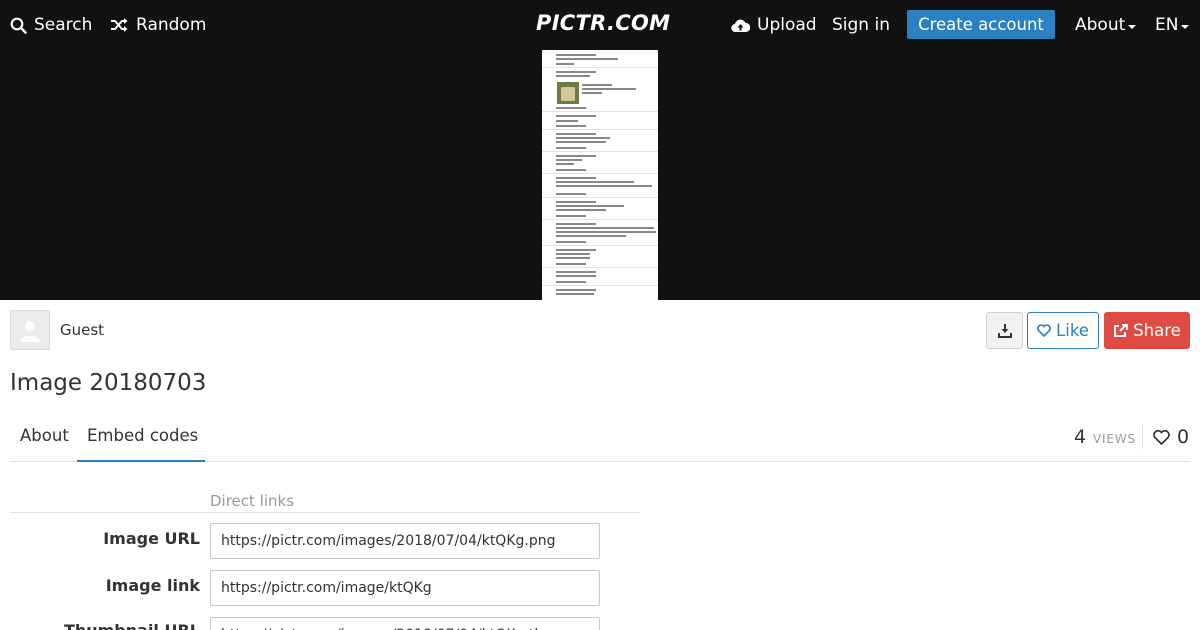 This screenshot has width=1200, height=630. Describe the element at coordinates (1183, 437) in the screenshot. I see `likes-count: 0` at that location.